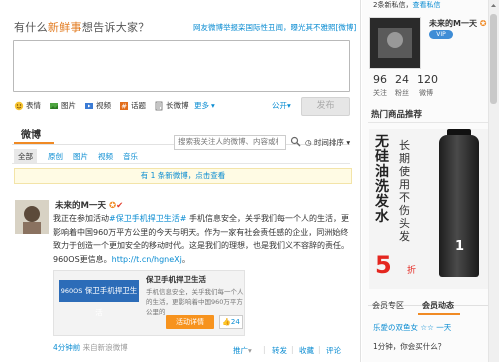  Describe the element at coordinates (55, 156) in the screenshot. I see `tab-original: 原创` at that location.